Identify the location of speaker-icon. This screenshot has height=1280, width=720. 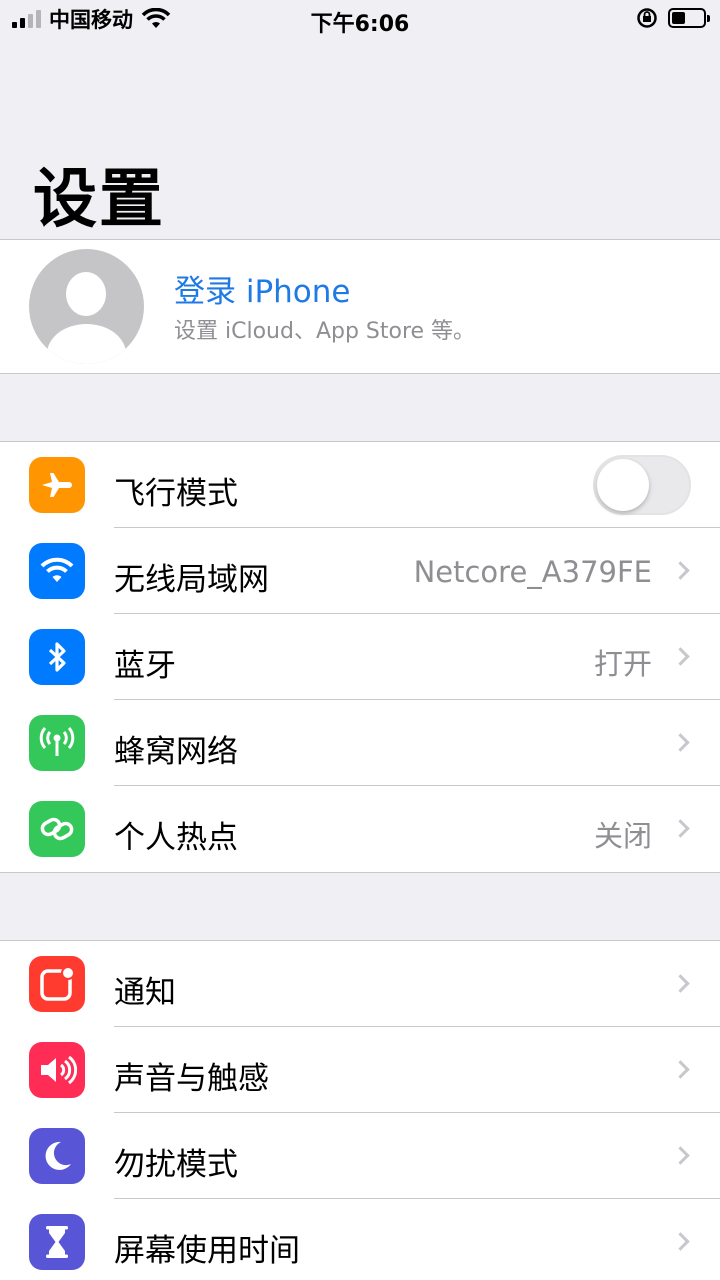
(57, 1070).